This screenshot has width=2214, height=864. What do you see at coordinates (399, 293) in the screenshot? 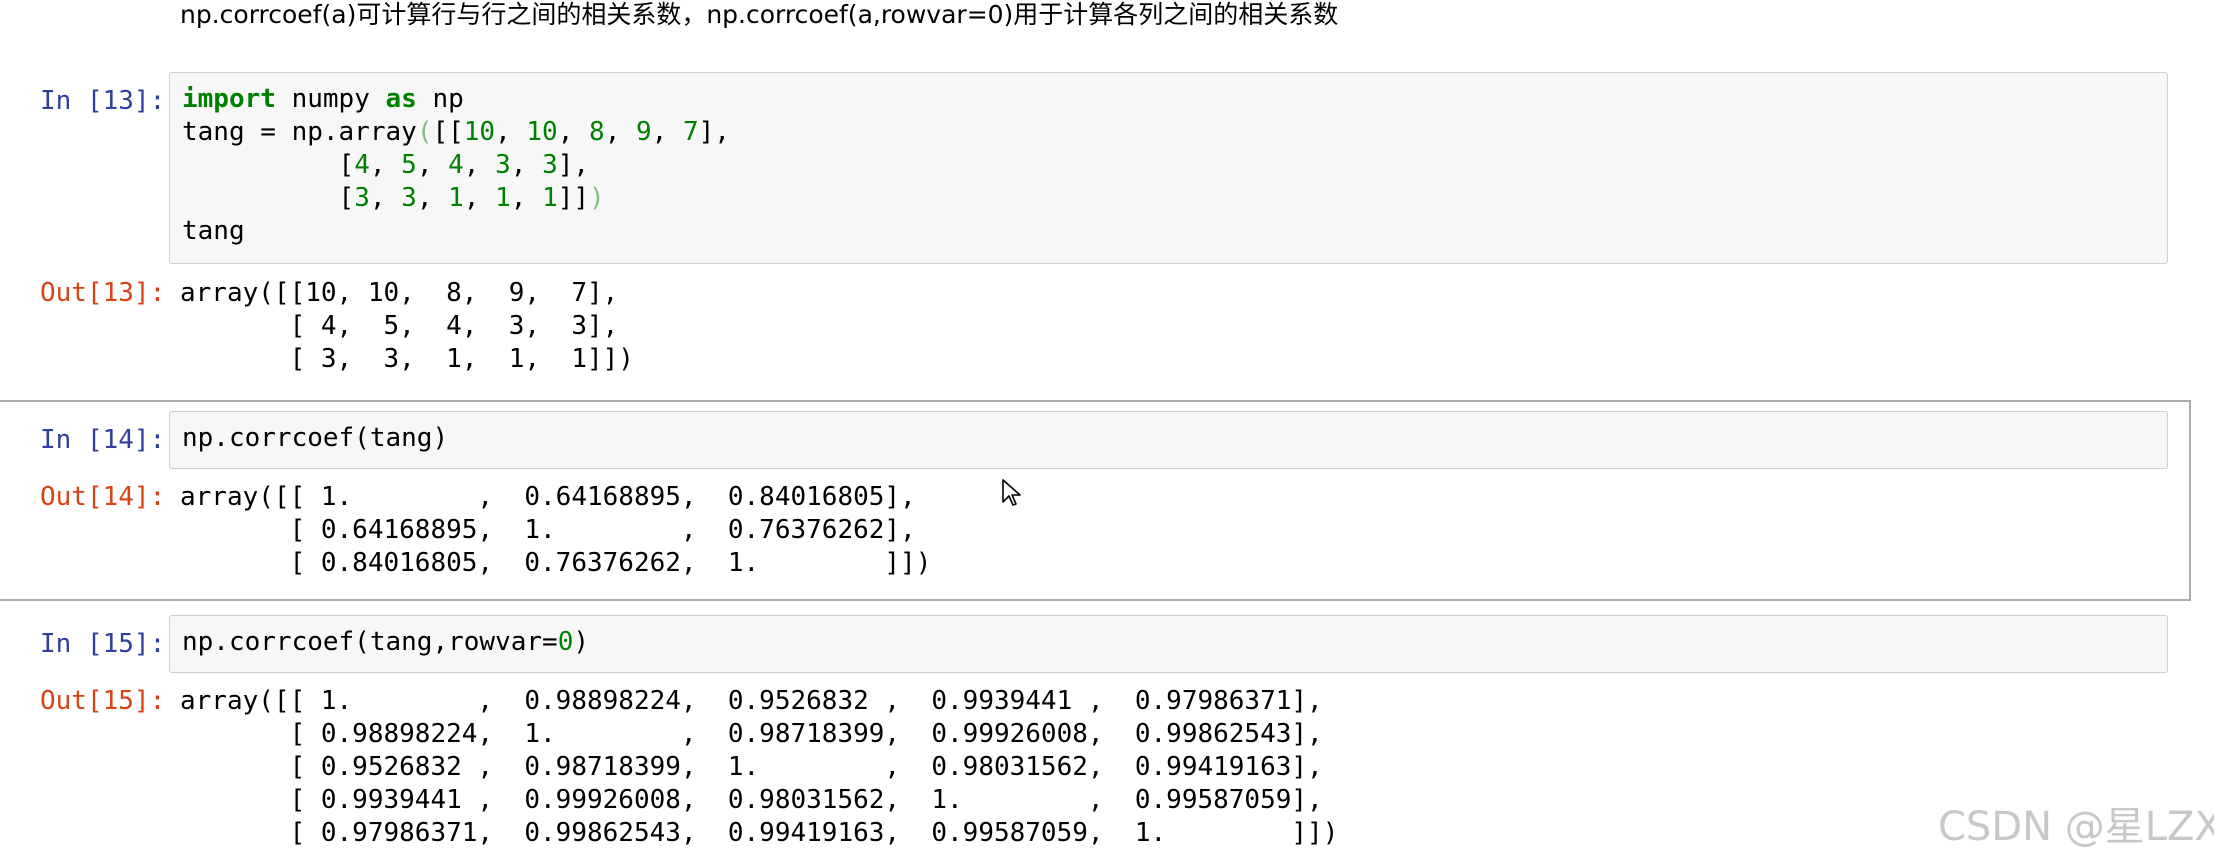
I see `output-line: array([[10, 10, 8, 9, 7],` at bounding box center [399, 293].